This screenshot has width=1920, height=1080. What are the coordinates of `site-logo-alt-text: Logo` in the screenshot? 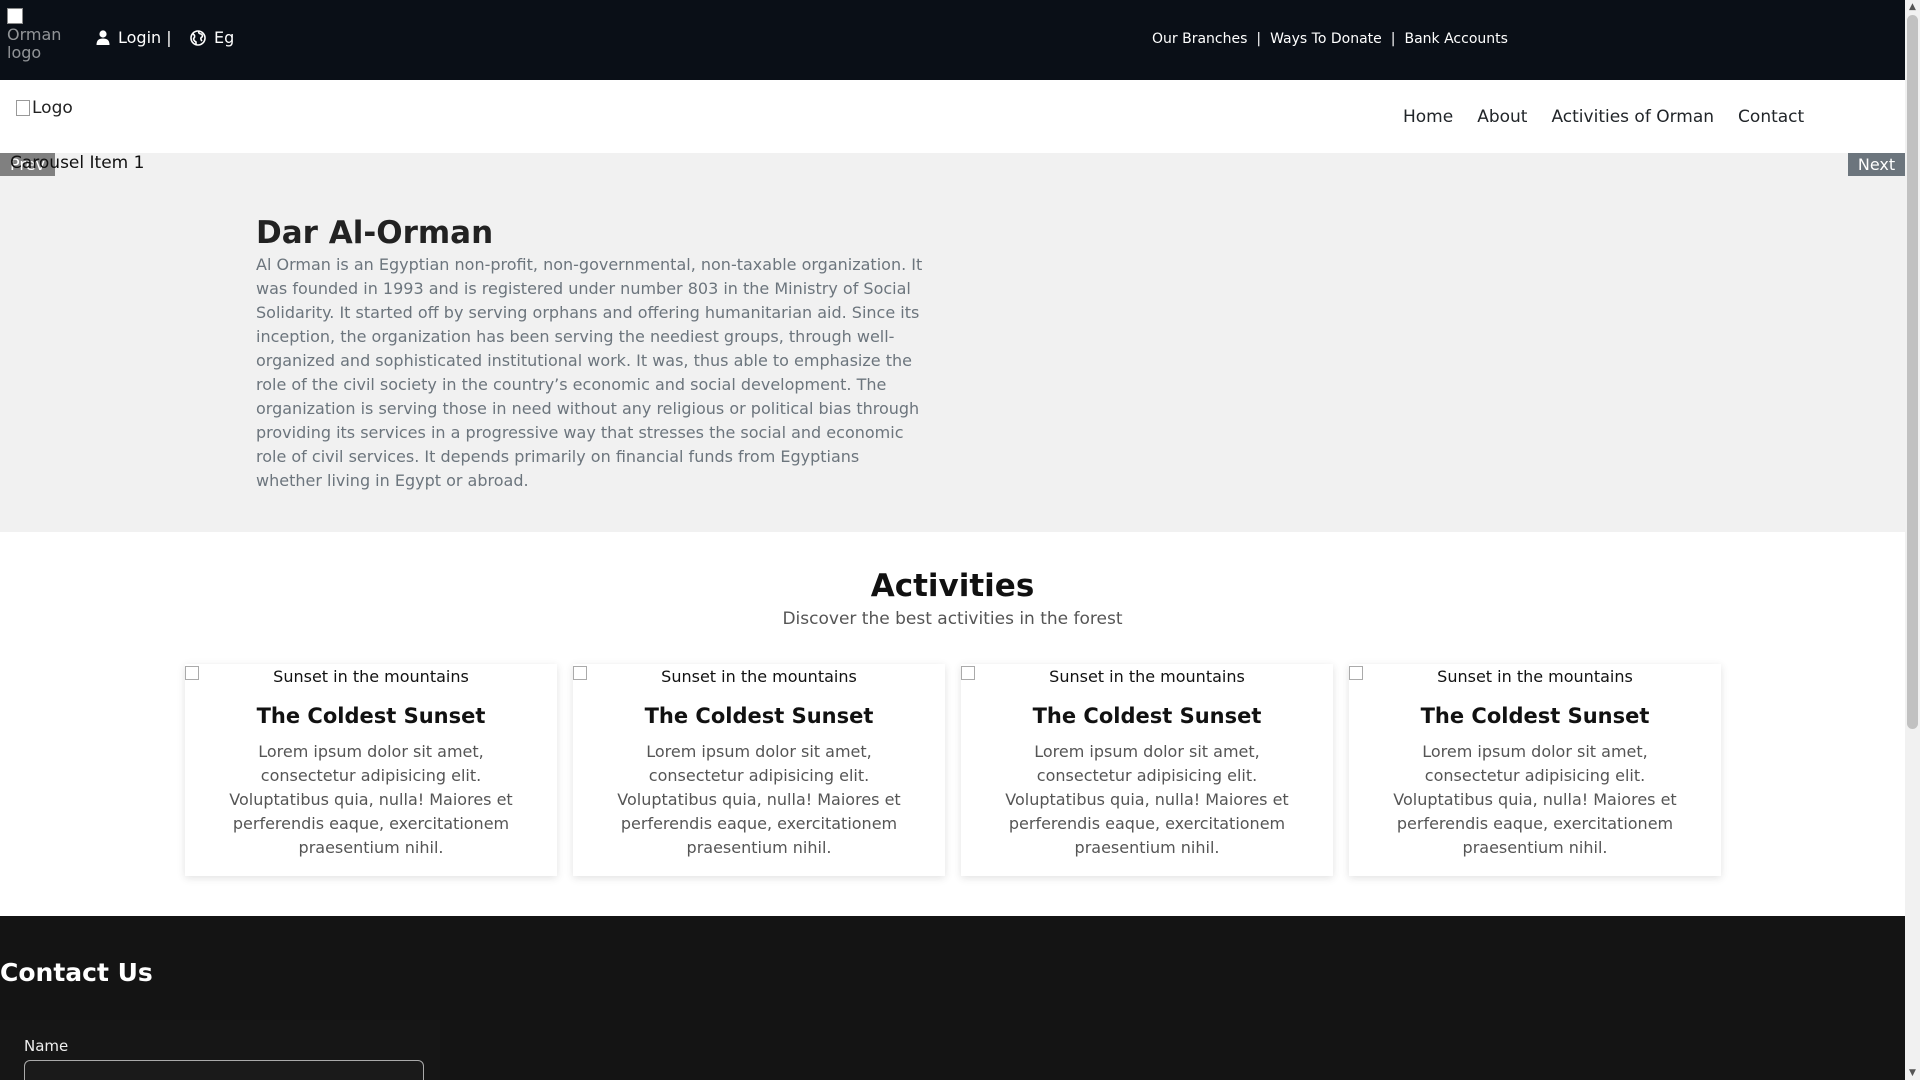 It's located at (52, 108).